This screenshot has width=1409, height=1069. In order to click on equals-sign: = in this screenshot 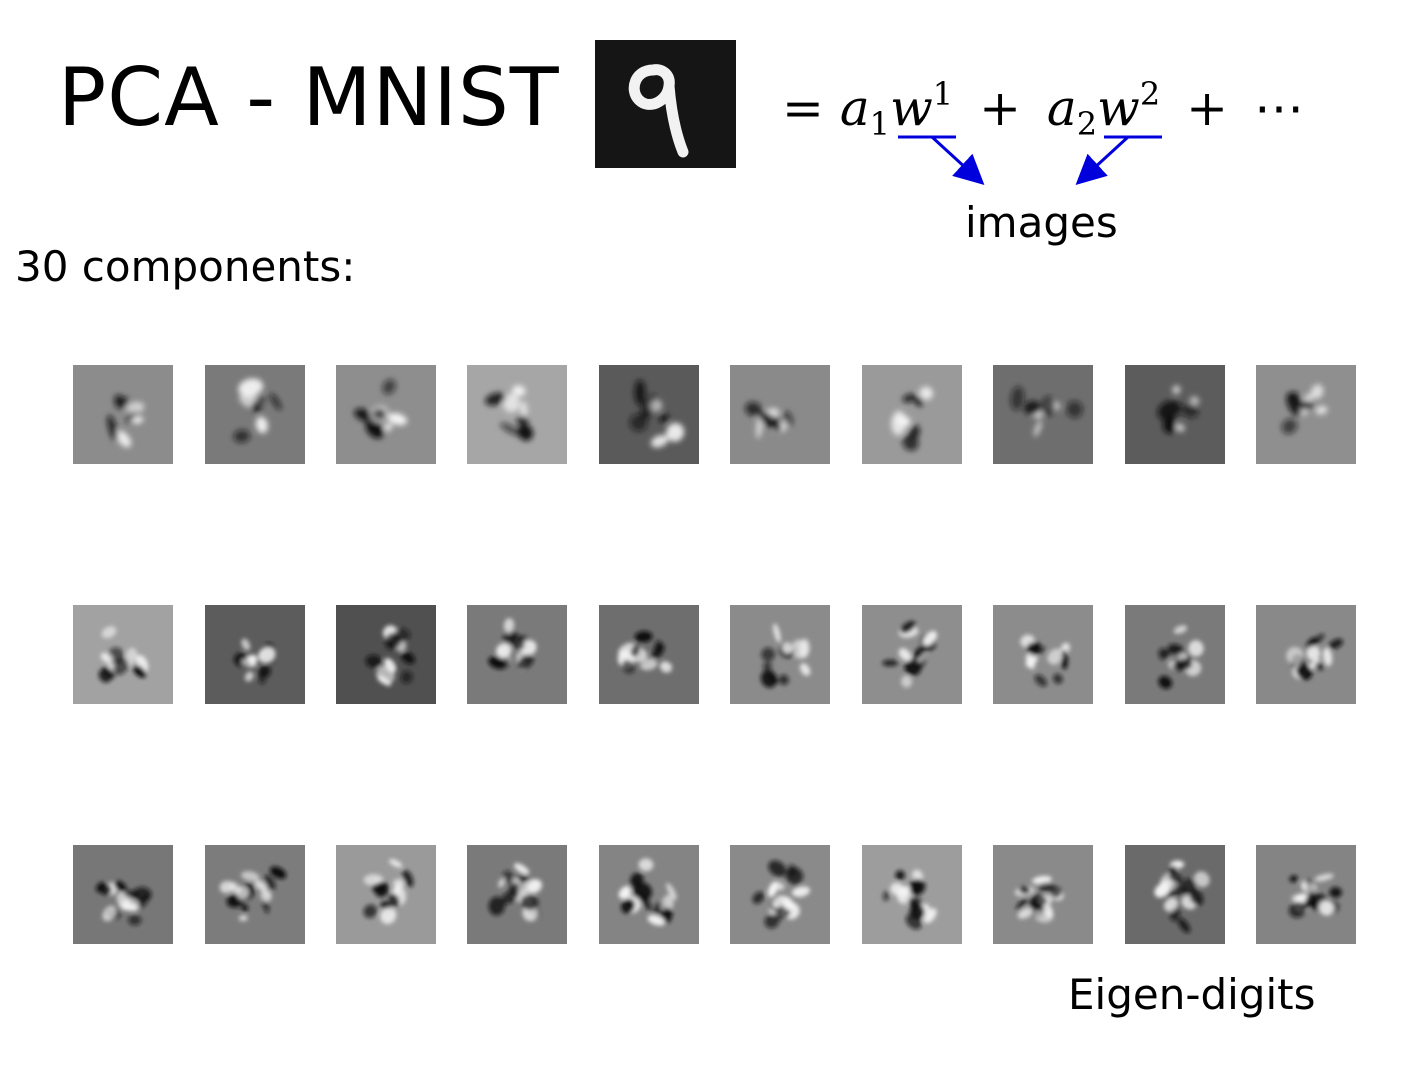, I will do `click(803, 108)`.